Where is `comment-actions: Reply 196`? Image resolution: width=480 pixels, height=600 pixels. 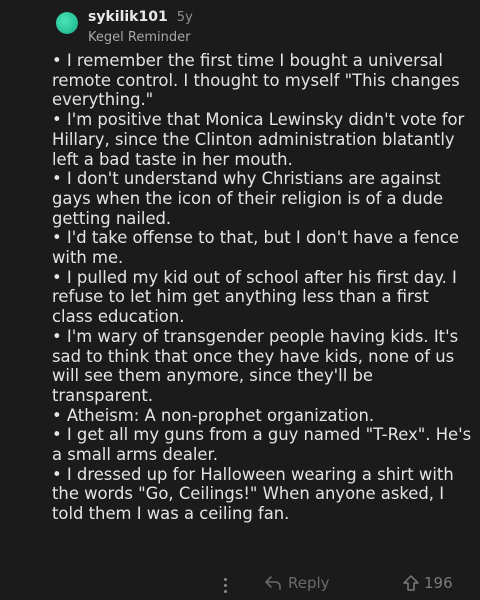 comment-actions: Reply 196 is located at coordinates (262, 585).